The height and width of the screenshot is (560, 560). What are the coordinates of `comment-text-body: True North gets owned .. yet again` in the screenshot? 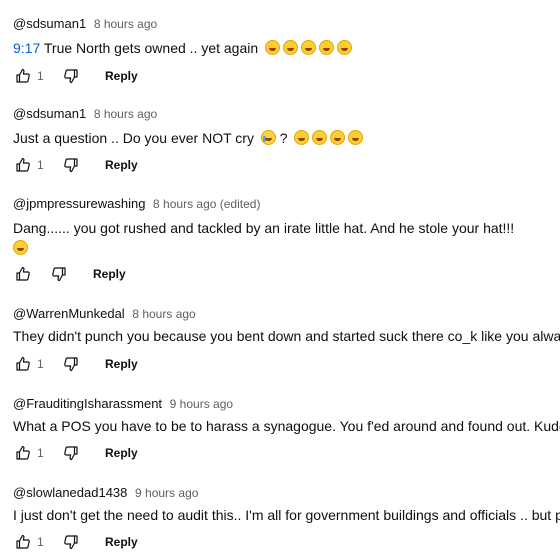 It's located at (149, 48).